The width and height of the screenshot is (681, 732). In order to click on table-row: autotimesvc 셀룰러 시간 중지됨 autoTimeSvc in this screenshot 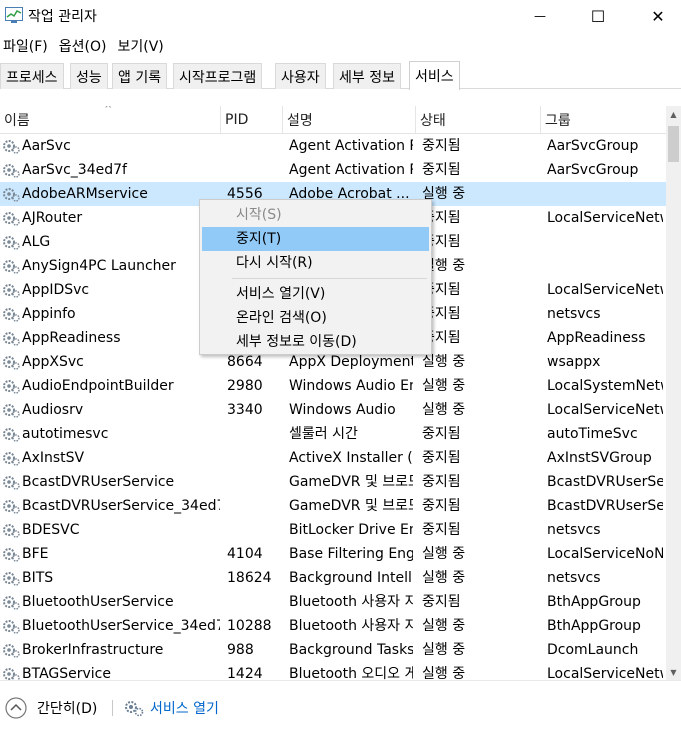, I will do `click(333, 434)`.